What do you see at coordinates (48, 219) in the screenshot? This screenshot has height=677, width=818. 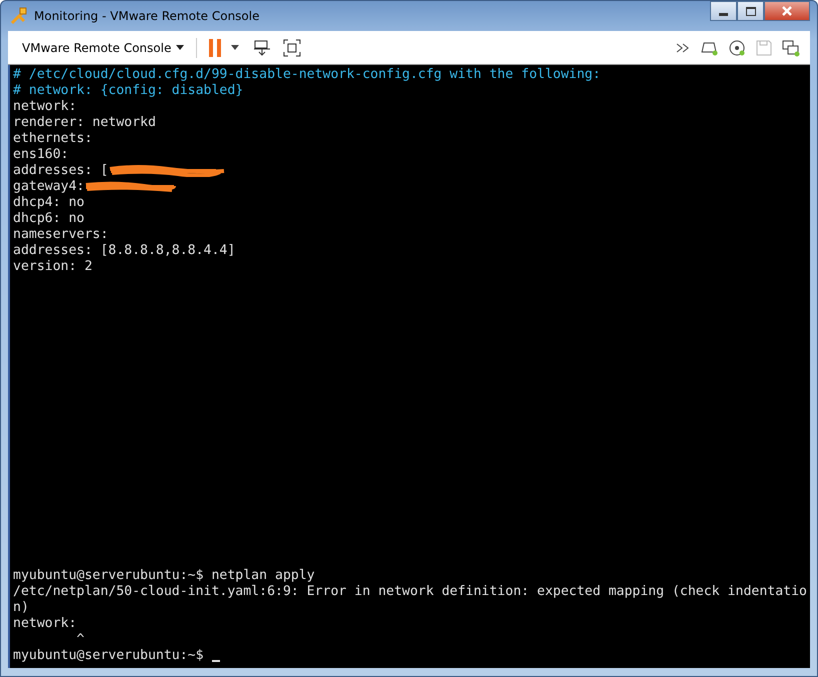 I see `console-line: dhcp6: no` at bounding box center [48, 219].